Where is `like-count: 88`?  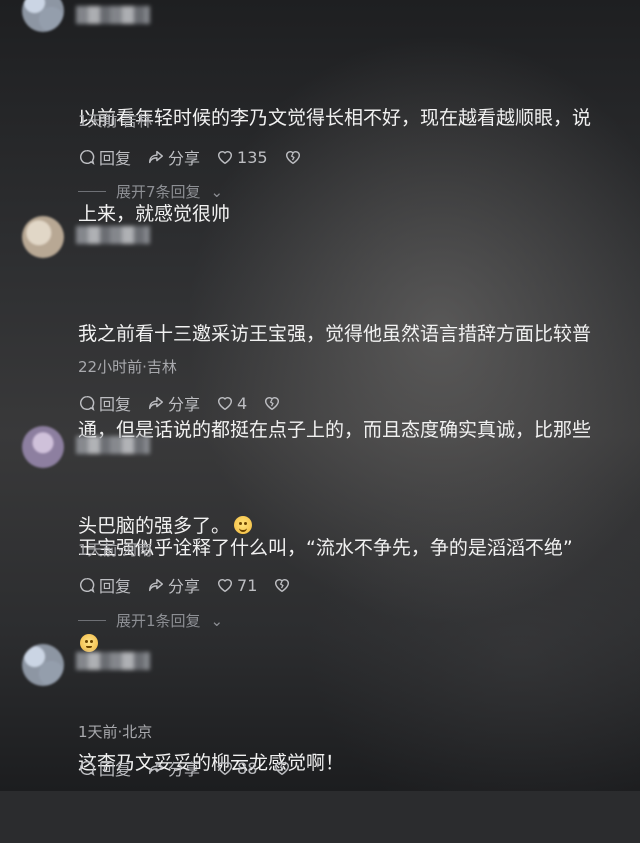
like-count: 88 is located at coordinates (247, 768).